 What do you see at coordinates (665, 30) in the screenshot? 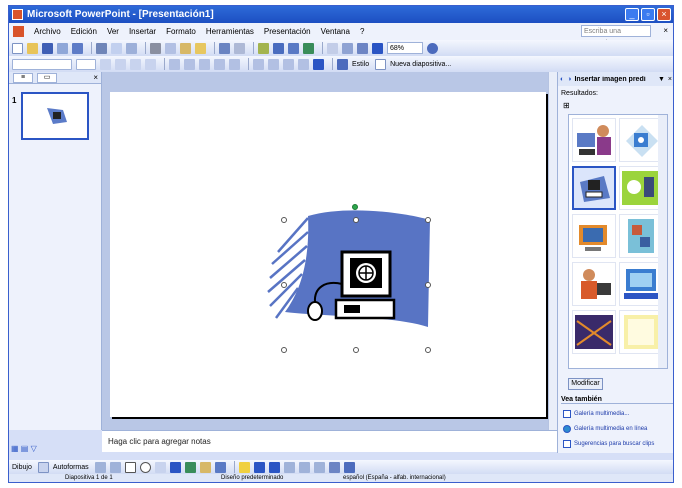
I see `document-close-icon: ×` at bounding box center [665, 30].